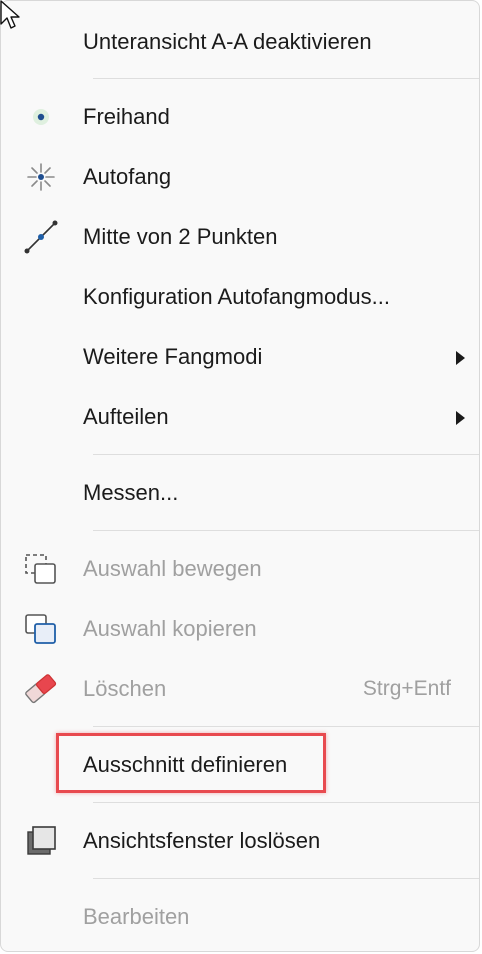  I want to click on menu-item-weitere-fangmodi: Weitere Fangmodi, so click(240, 357).